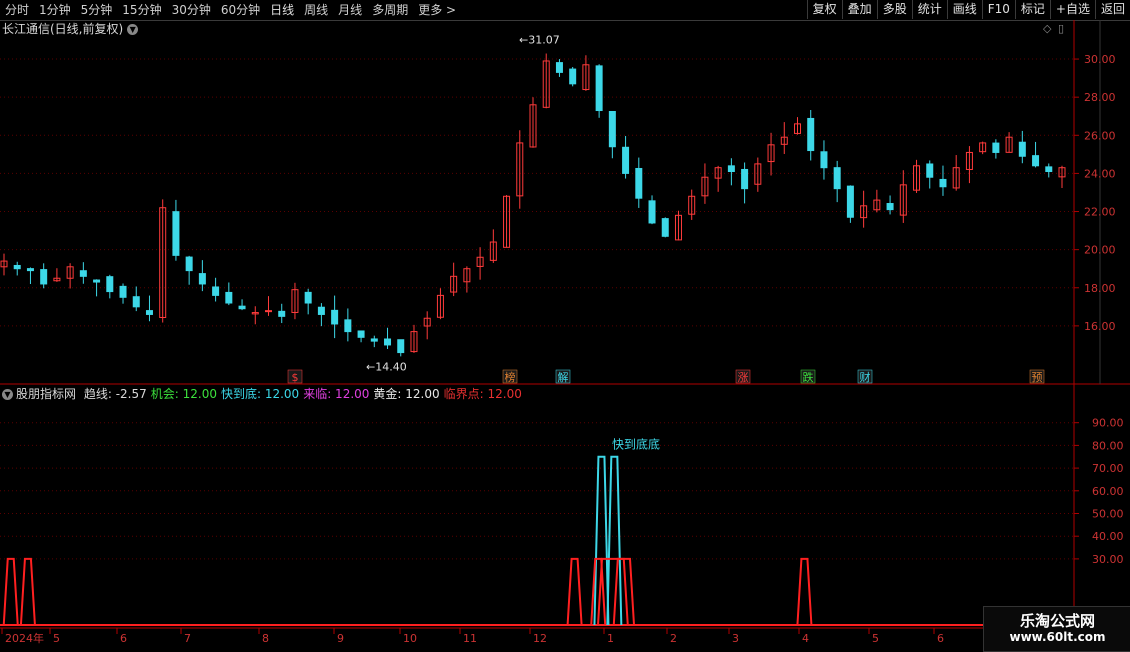 Image resolution: width=1130 pixels, height=652 pixels. I want to click on price-tick-label: 24.00, so click(1100, 173).